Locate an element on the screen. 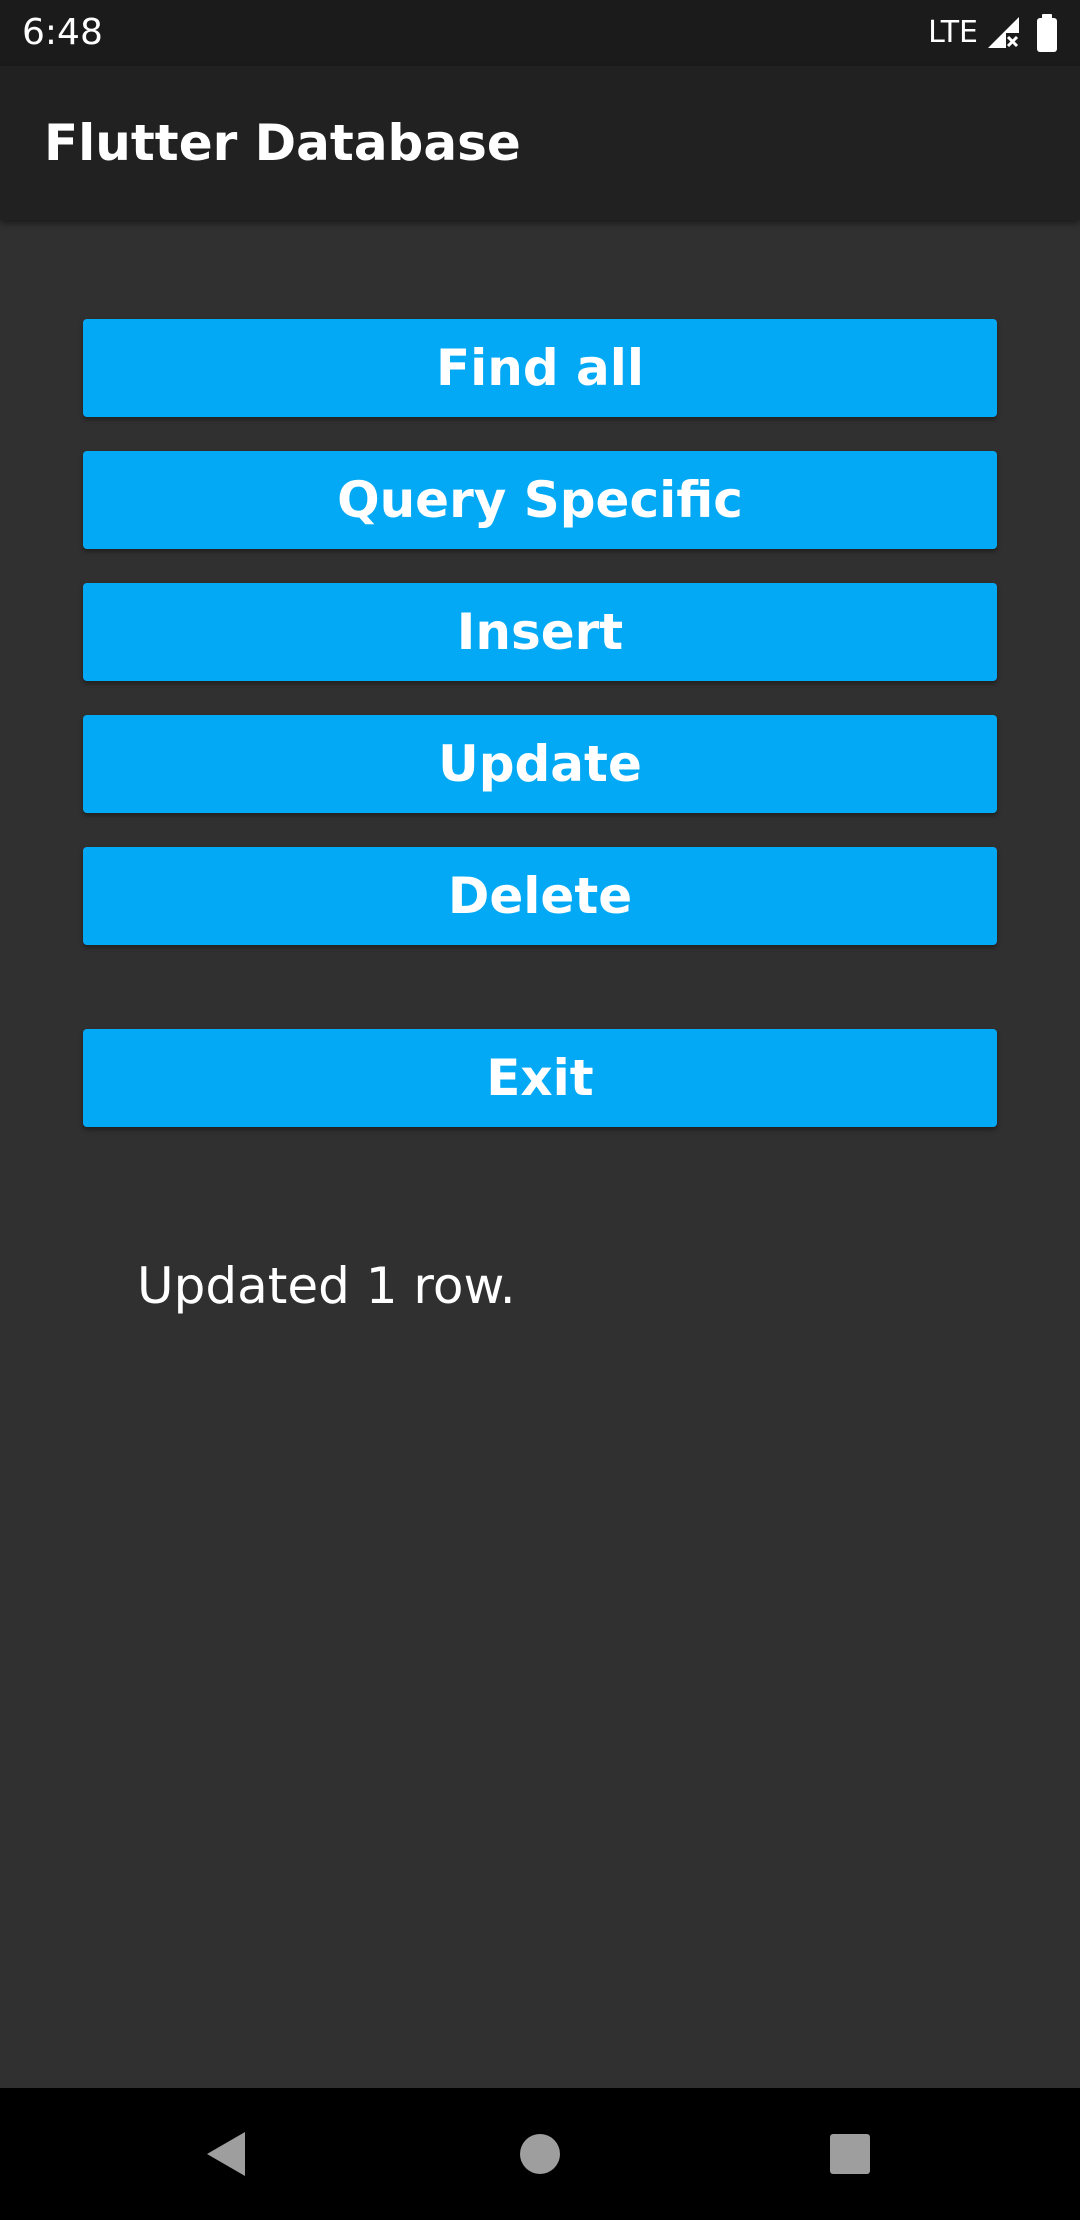  exit-button: Exit is located at coordinates (540, 1078).